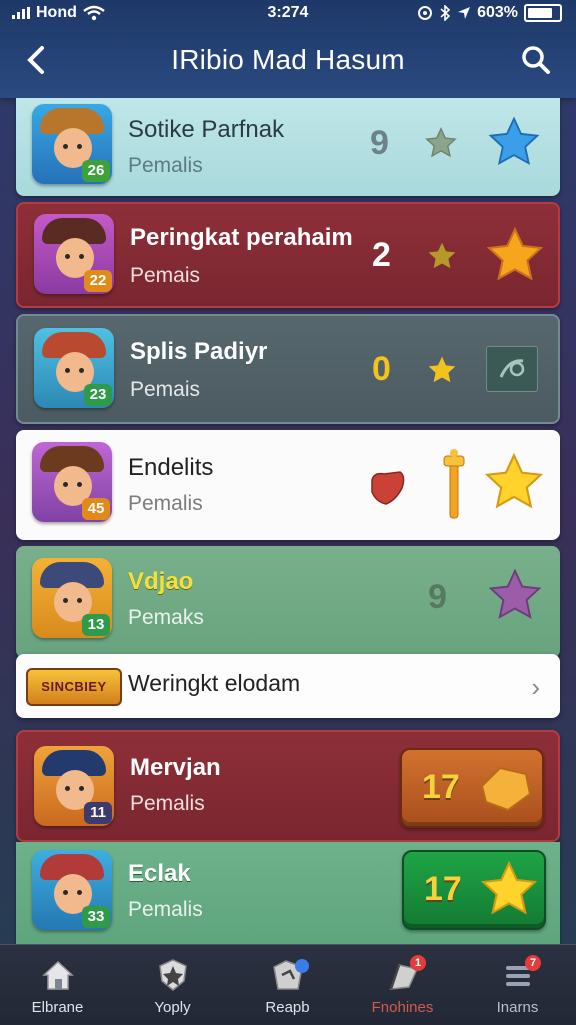 Image resolution: width=576 pixels, height=1025 pixels. What do you see at coordinates (418, 963) in the screenshot?
I see `notification-badge: 1` at bounding box center [418, 963].